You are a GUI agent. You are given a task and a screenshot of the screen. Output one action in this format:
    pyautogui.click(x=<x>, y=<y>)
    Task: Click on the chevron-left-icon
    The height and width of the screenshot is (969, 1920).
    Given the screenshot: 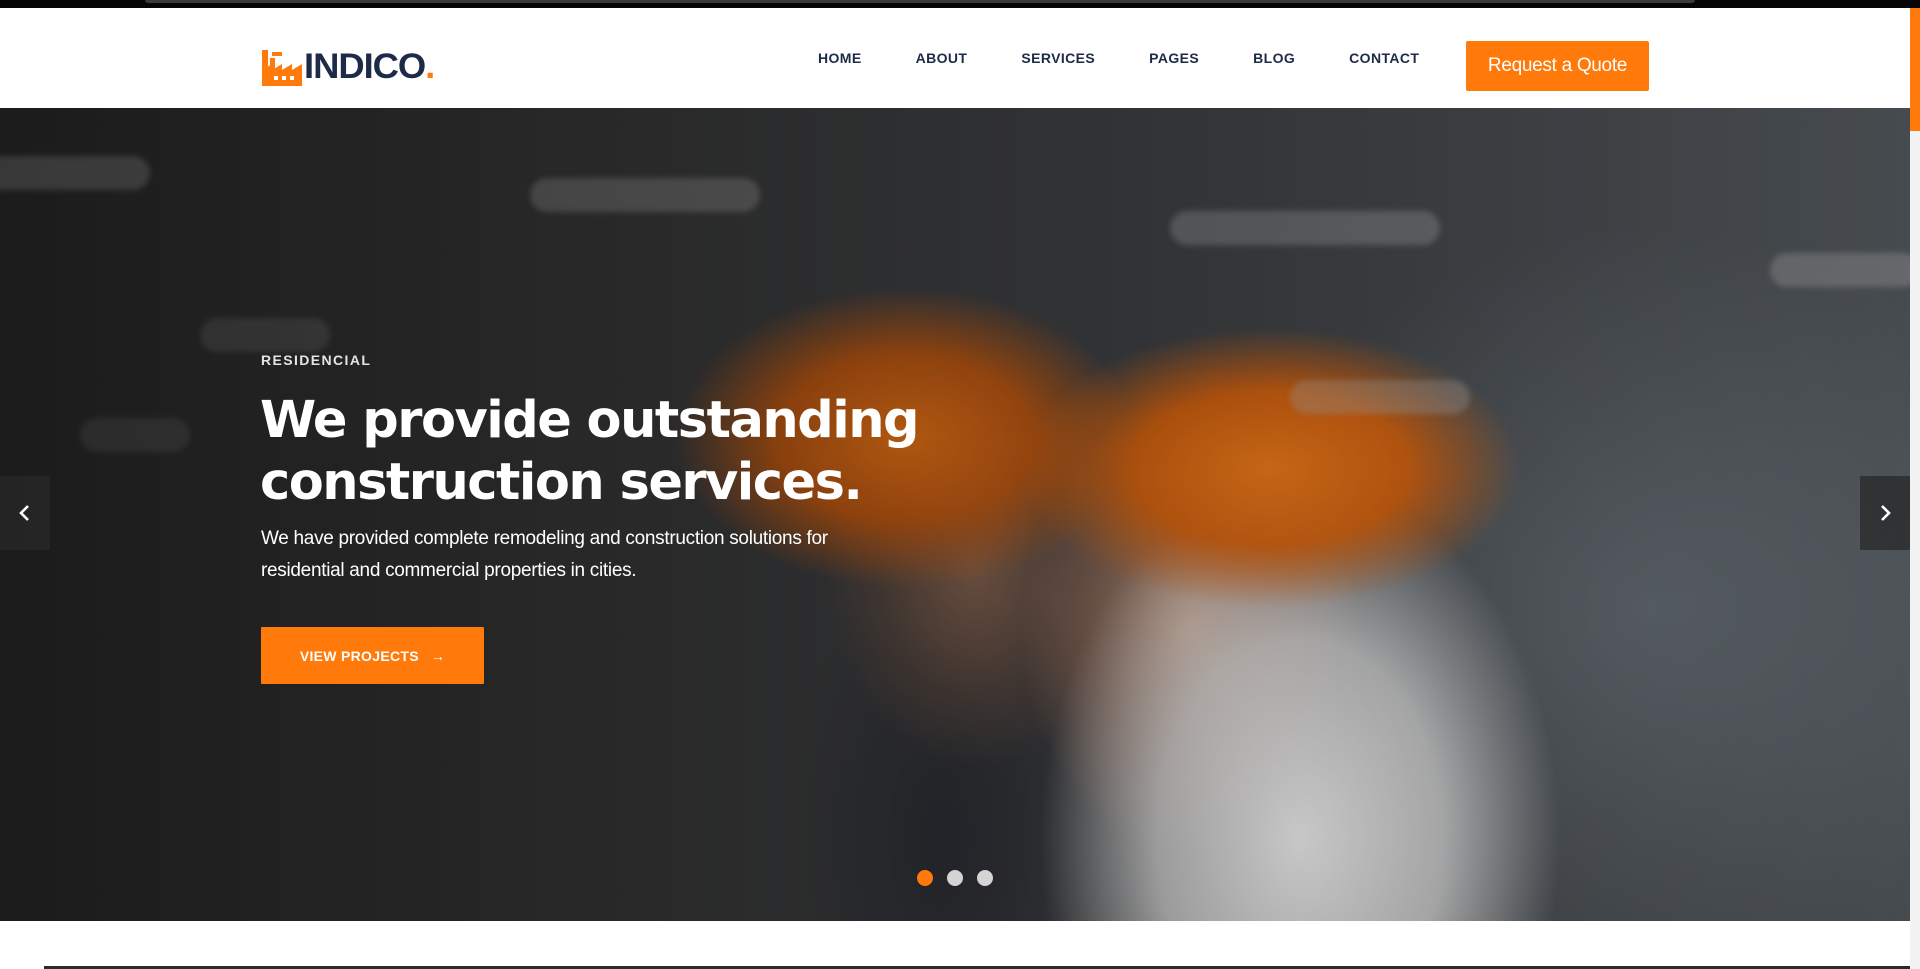 What is the action you would take?
    pyautogui.click(x=24, y=513)
    